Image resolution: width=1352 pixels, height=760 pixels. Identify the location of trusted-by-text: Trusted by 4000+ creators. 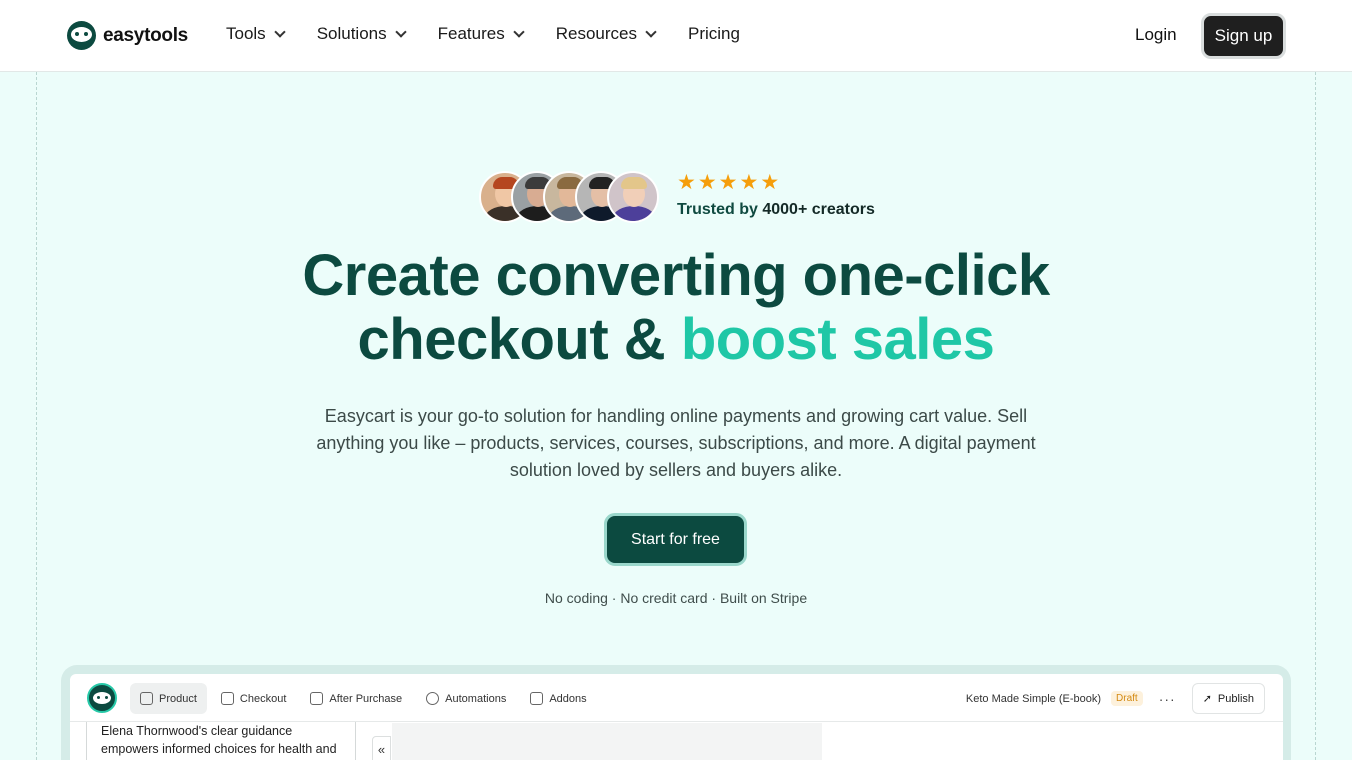
(776, 210).